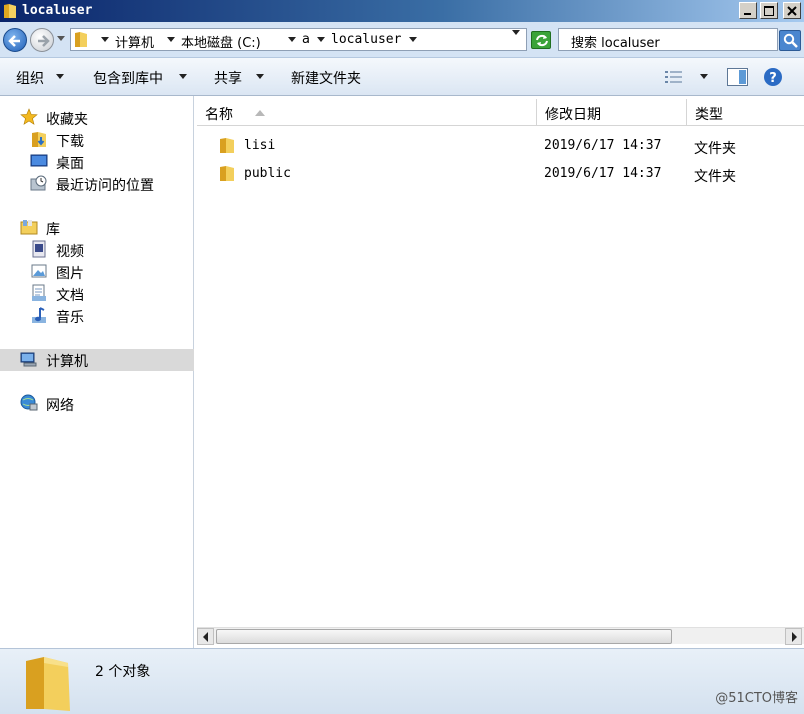 This screenshot has height=714, width=804. What do you see at coordinates (30, 78) in the screenshot?
I see `organize-button: 组织` at bounding box center [30, 78].